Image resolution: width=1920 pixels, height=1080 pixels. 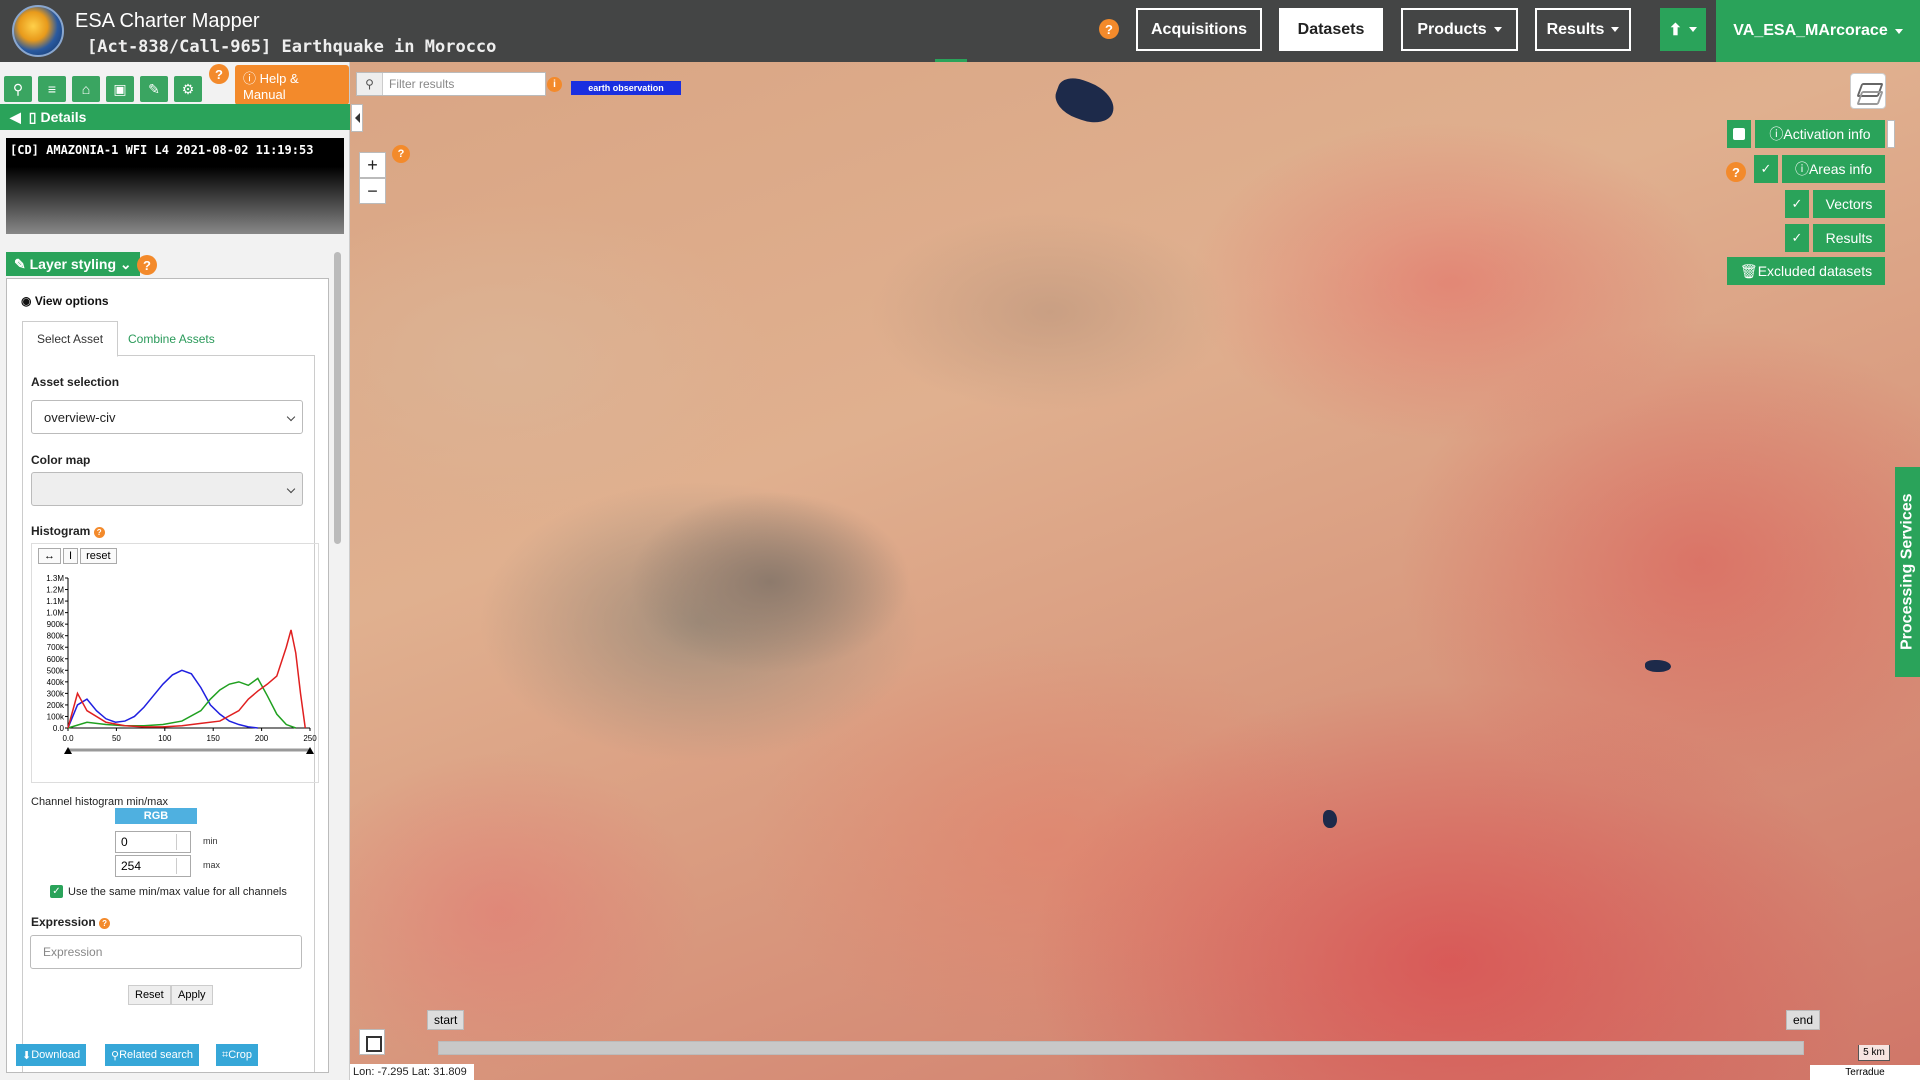 I want to click on user-menu: VA_ESA_MArcorace, so click(x=1818, y=31).